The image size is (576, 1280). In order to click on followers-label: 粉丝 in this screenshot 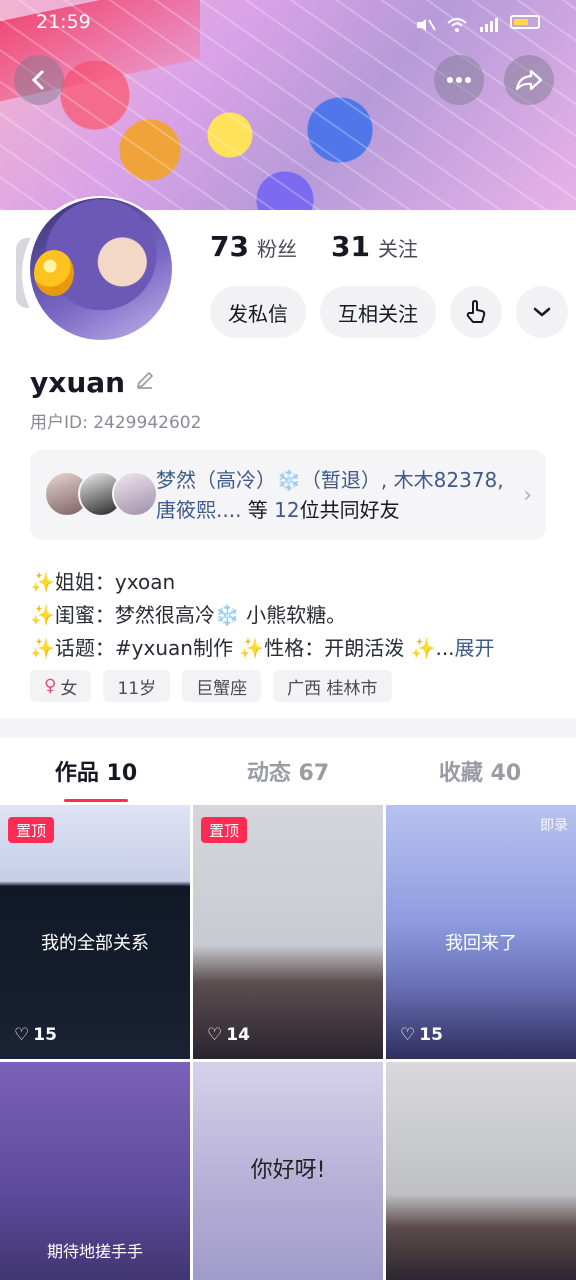, I will do `click(276, 249)`.